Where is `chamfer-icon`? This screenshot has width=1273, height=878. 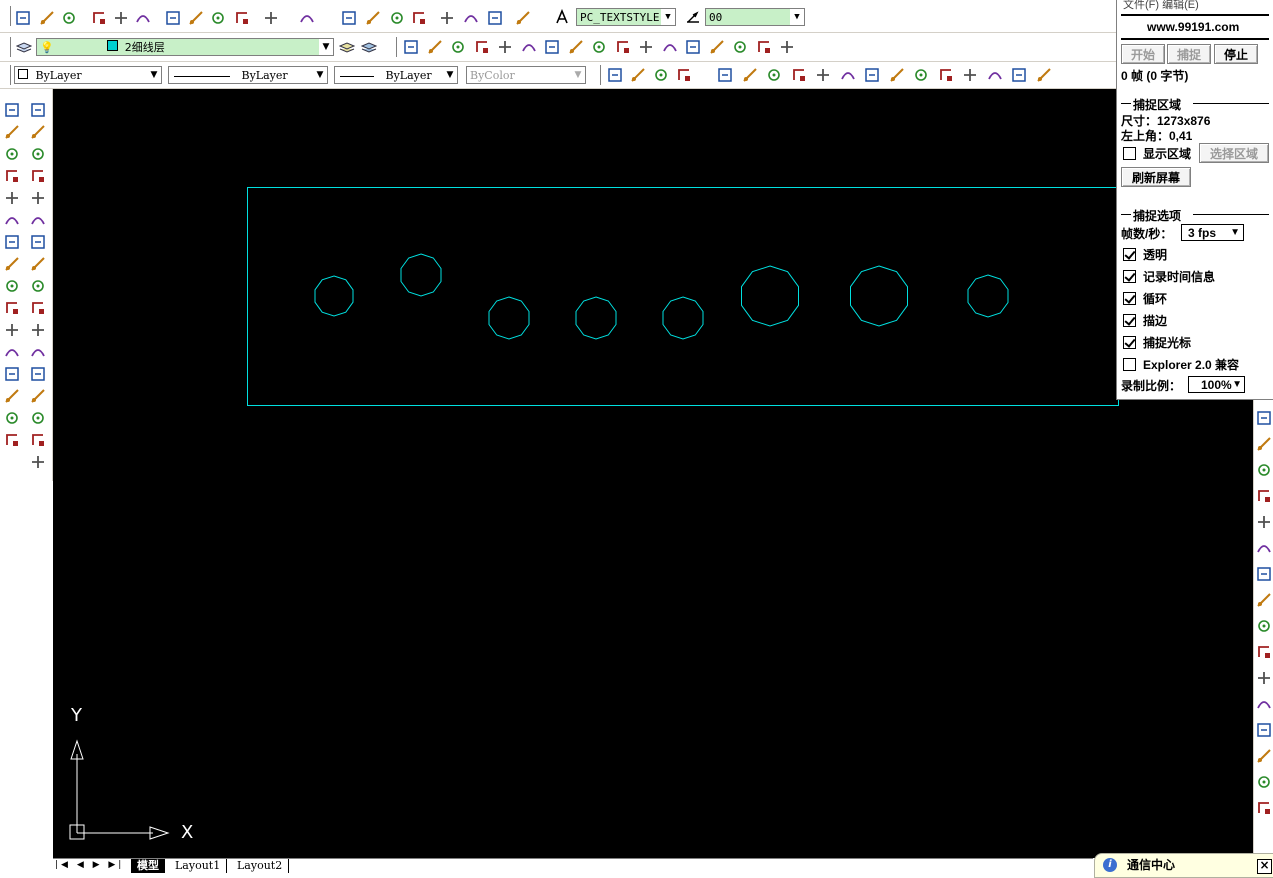 chamfer-icon is located at coordinates (12, 396).